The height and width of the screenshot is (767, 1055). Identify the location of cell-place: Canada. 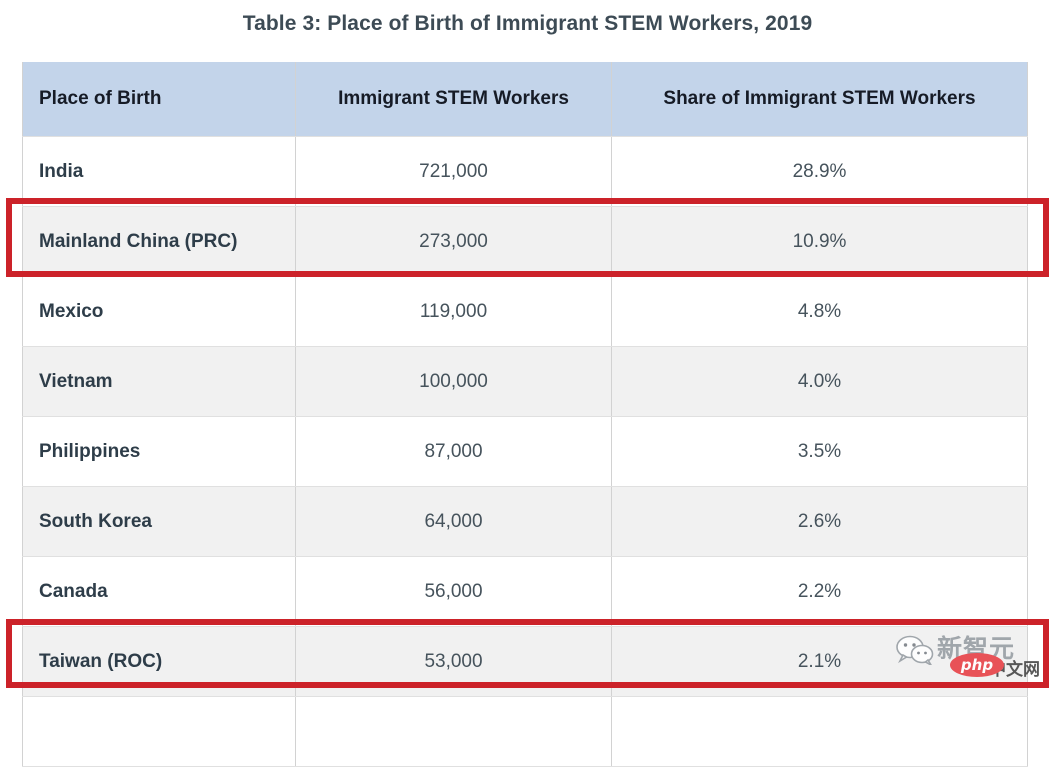
(159, 591).